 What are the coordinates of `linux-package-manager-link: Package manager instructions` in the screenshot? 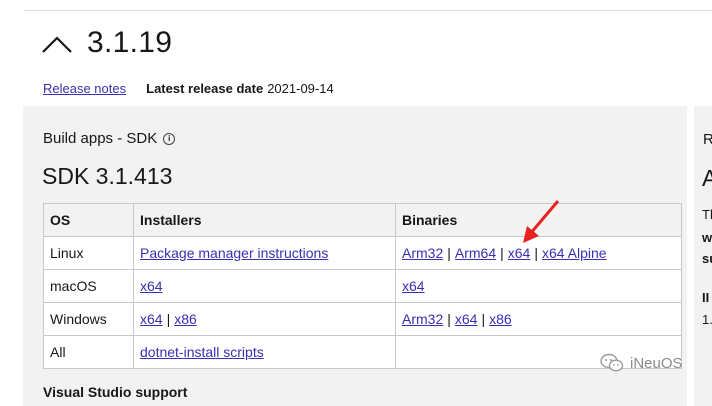 It's located at (234, 253).